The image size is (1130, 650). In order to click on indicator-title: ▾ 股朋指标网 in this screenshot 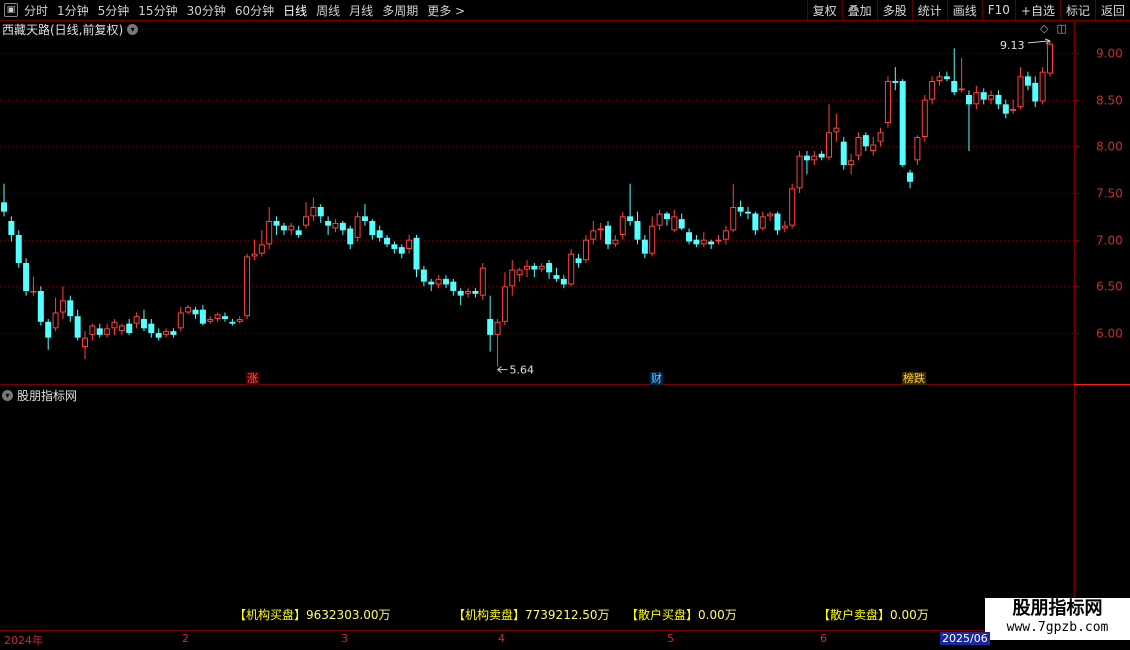, I will do `click(39, 395)`.